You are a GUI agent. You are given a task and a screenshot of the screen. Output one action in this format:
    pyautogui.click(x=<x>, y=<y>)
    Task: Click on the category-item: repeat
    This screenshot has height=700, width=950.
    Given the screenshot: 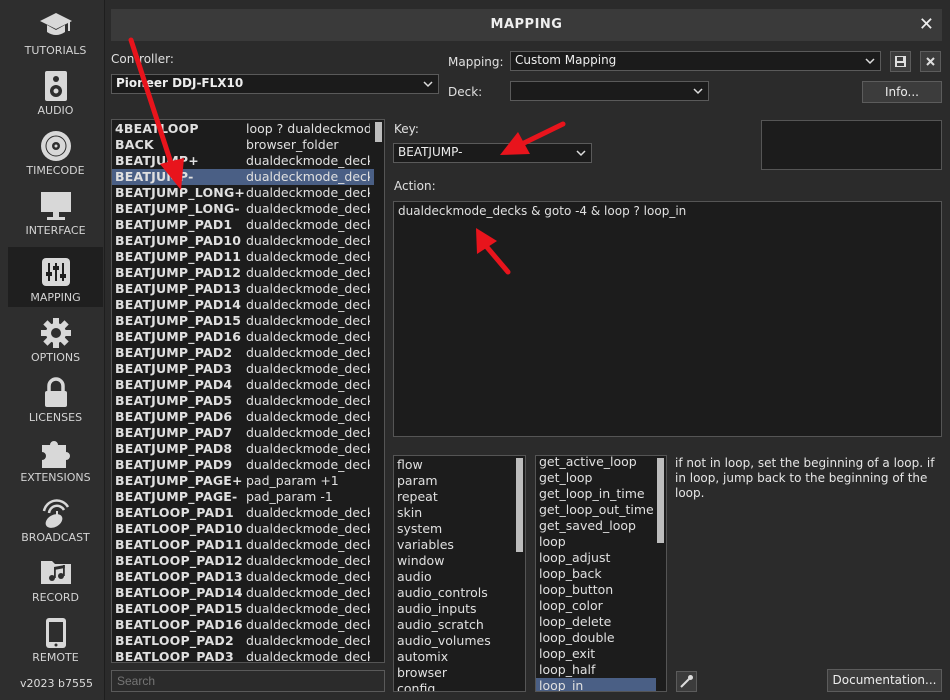 What is the action you would take?
    pyautogui.click(x=459, y=497)
    